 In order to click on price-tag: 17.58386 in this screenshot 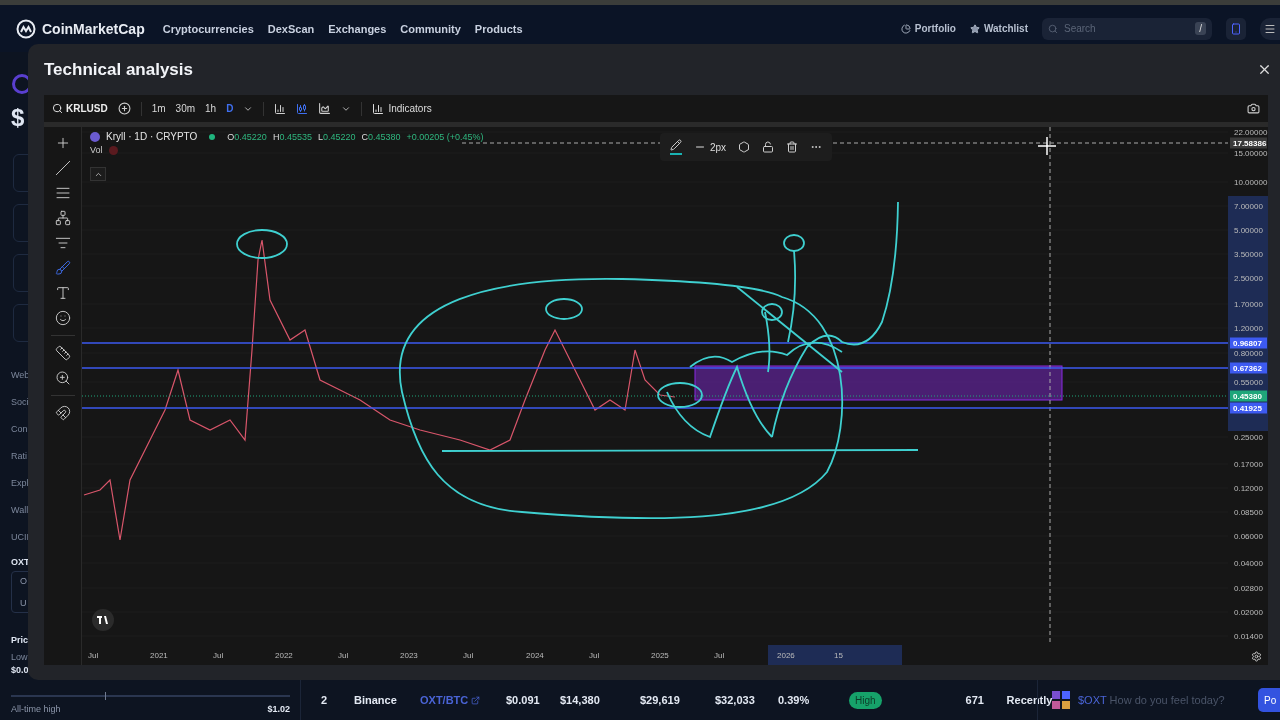, I will do `click(1248, 143)`.